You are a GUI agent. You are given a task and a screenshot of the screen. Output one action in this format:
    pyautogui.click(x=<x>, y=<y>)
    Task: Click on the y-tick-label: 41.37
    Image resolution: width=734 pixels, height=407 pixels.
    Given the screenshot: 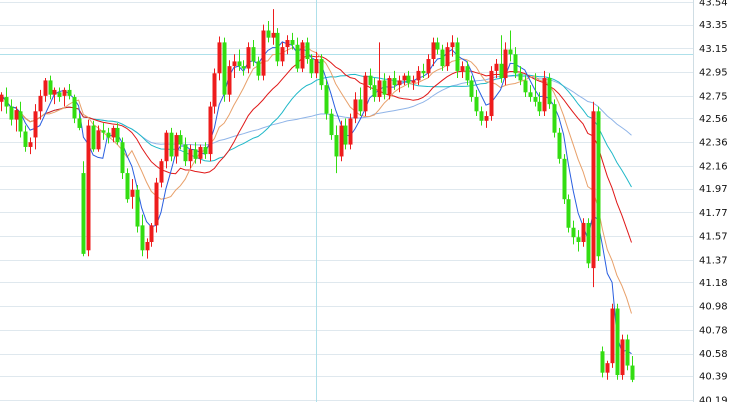 What is the action you would take?
    pyautogui.click(x=713, y=260)
    